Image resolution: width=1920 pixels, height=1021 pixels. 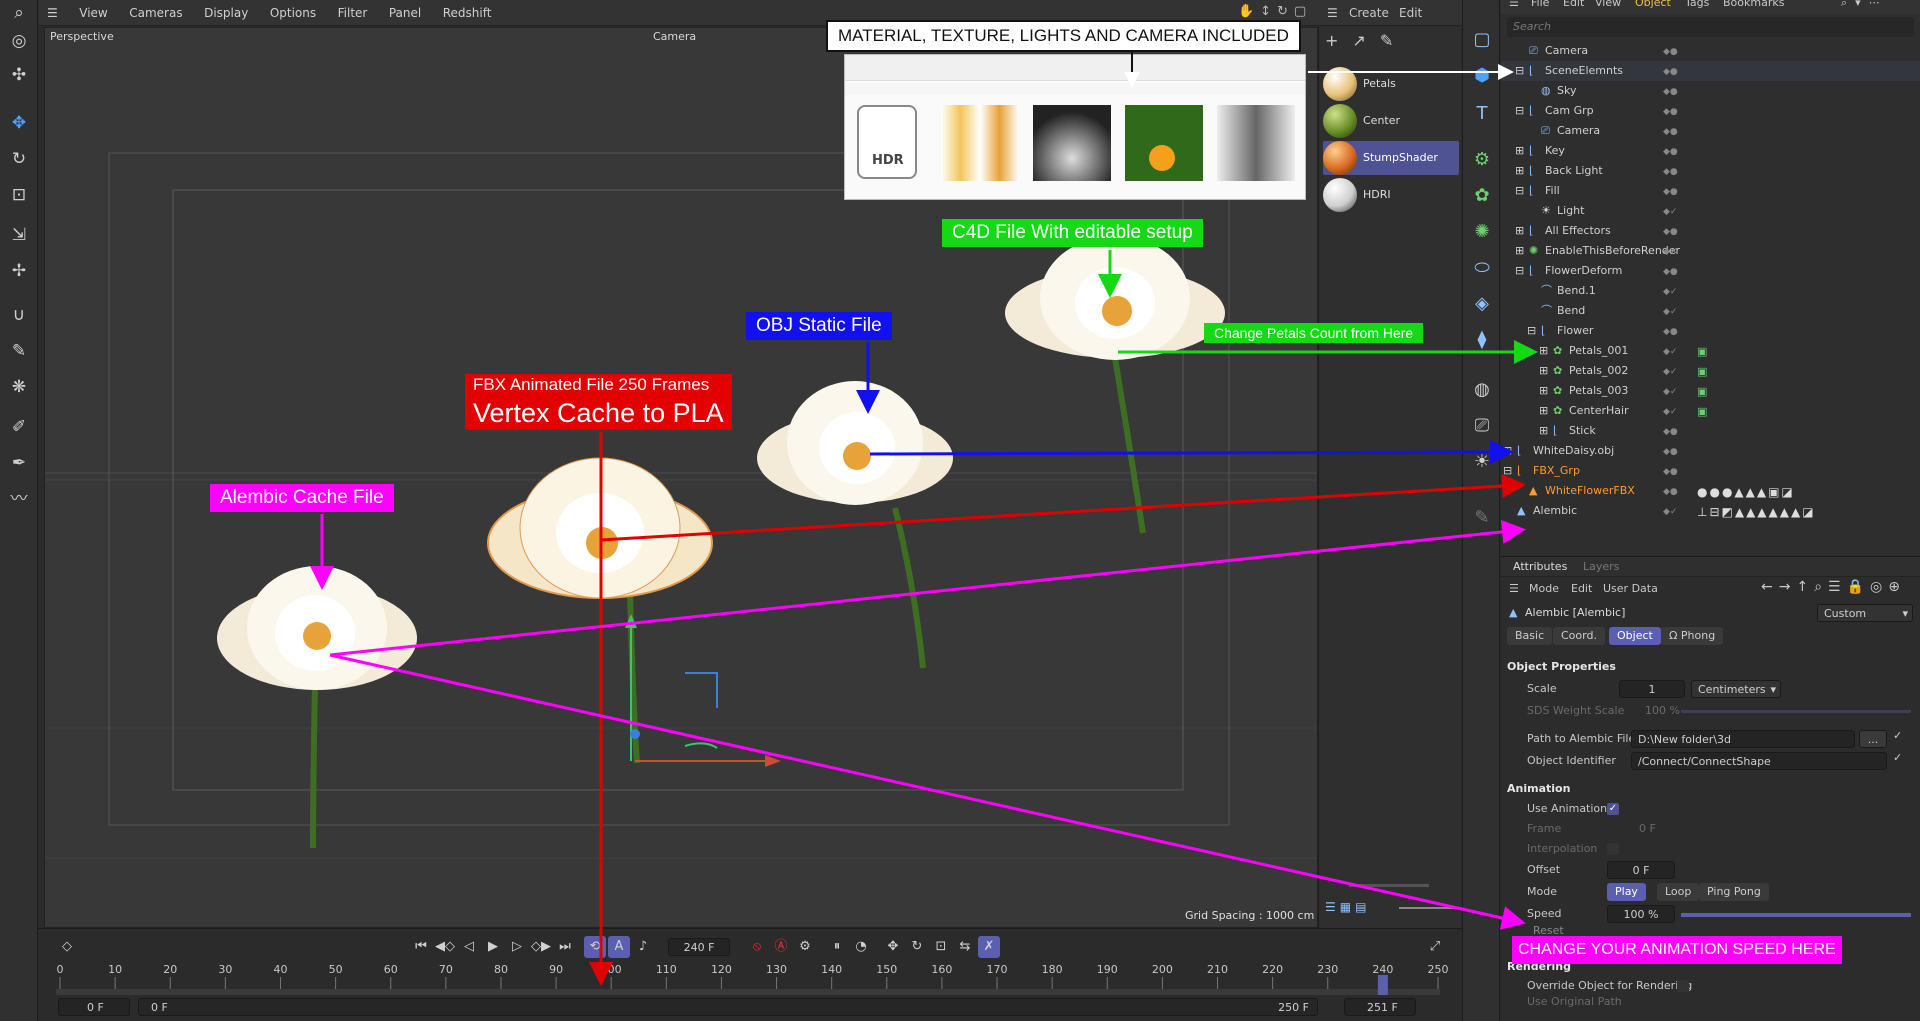 I want to click on motion-icon: ◔, so click(x=861, y=947).